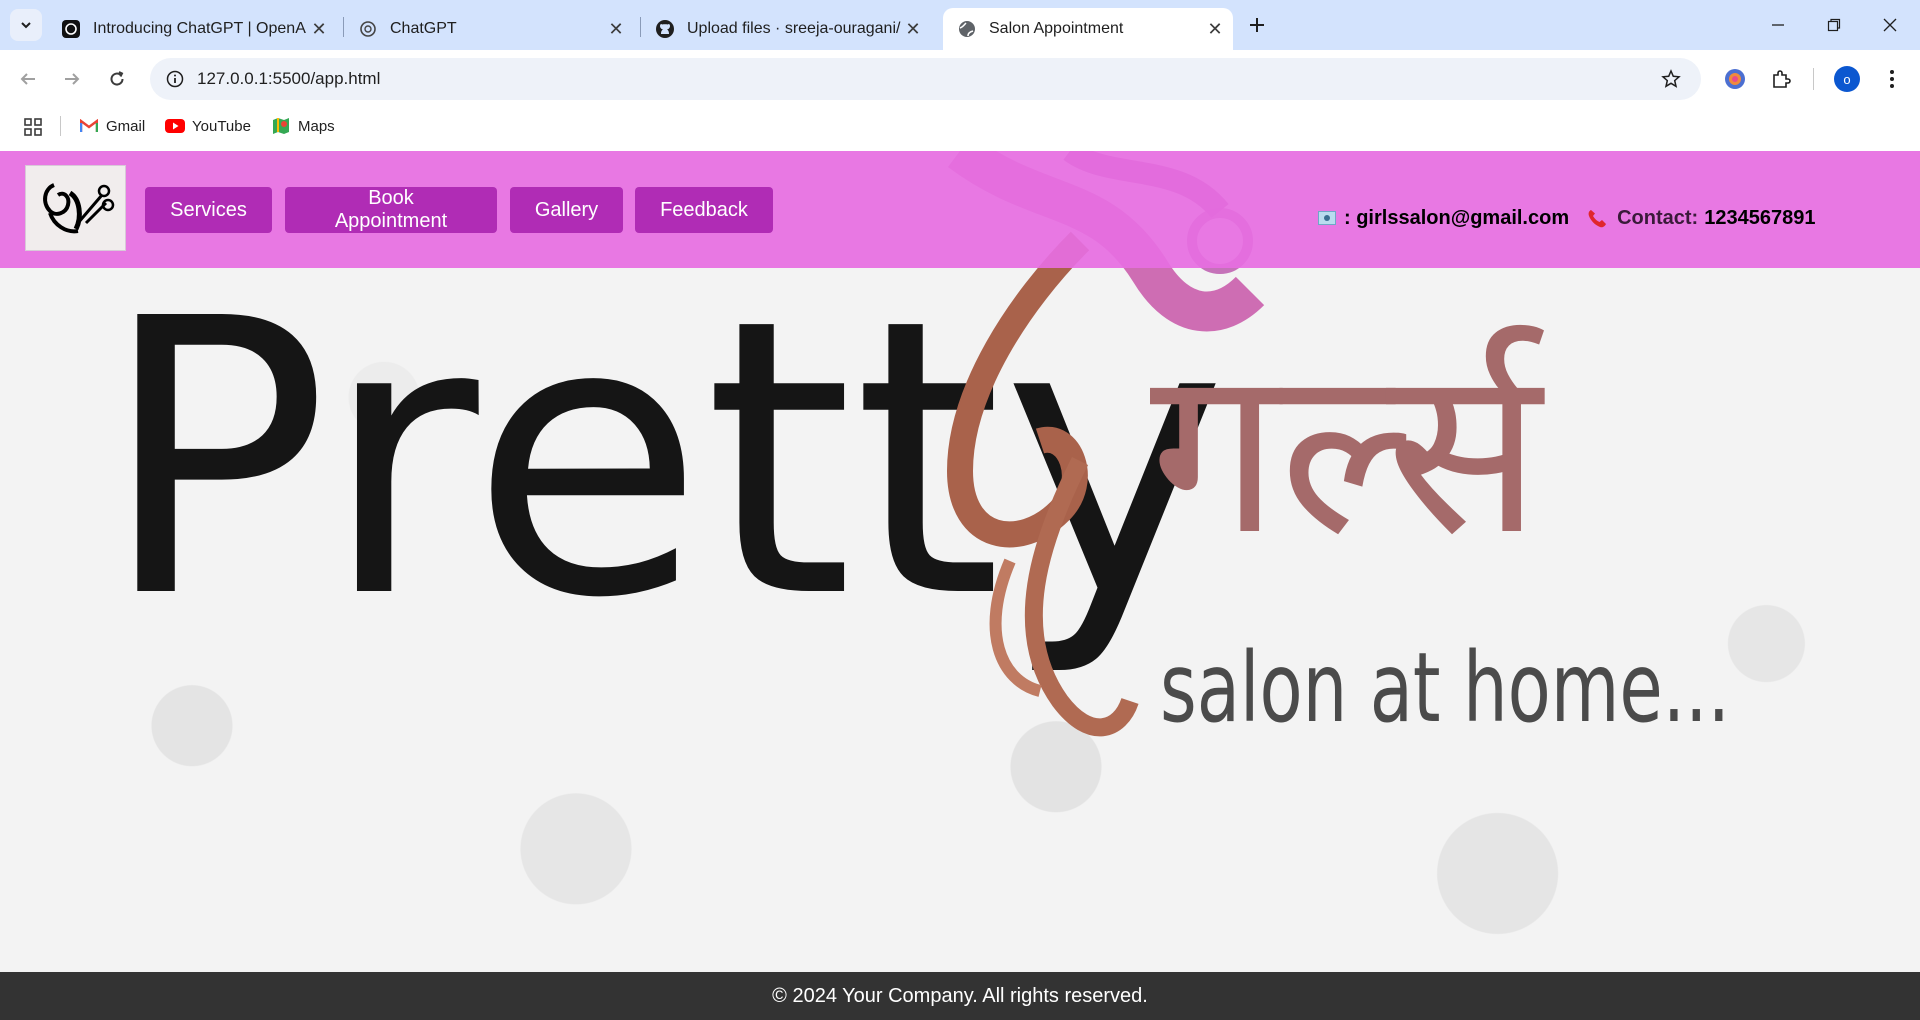  I want to click on tab-title: Introducing ChatGPT | OpenAI, so click(200, 28).